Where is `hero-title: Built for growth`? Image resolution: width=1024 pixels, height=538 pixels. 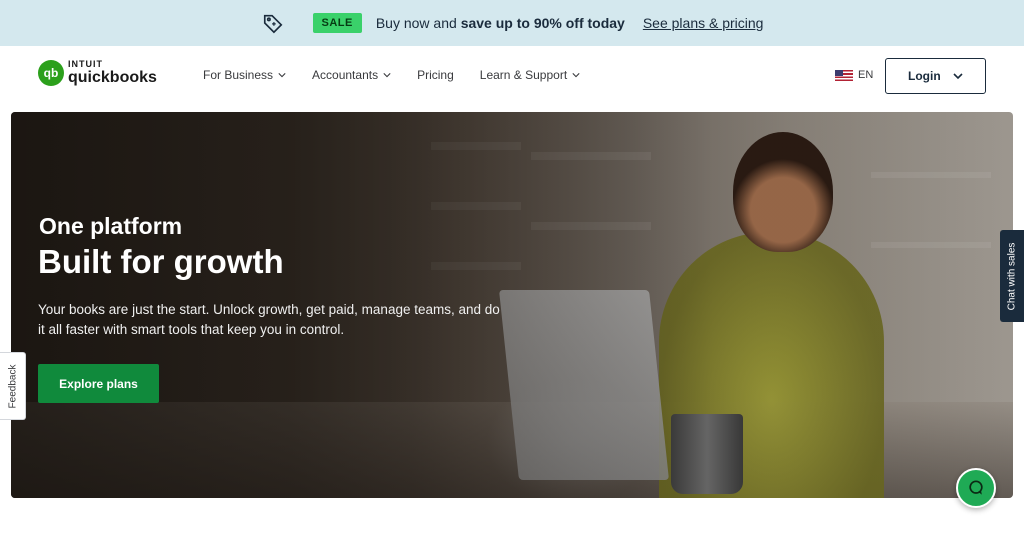
hero-title: Built for growth is located at coordinates (161, 261).